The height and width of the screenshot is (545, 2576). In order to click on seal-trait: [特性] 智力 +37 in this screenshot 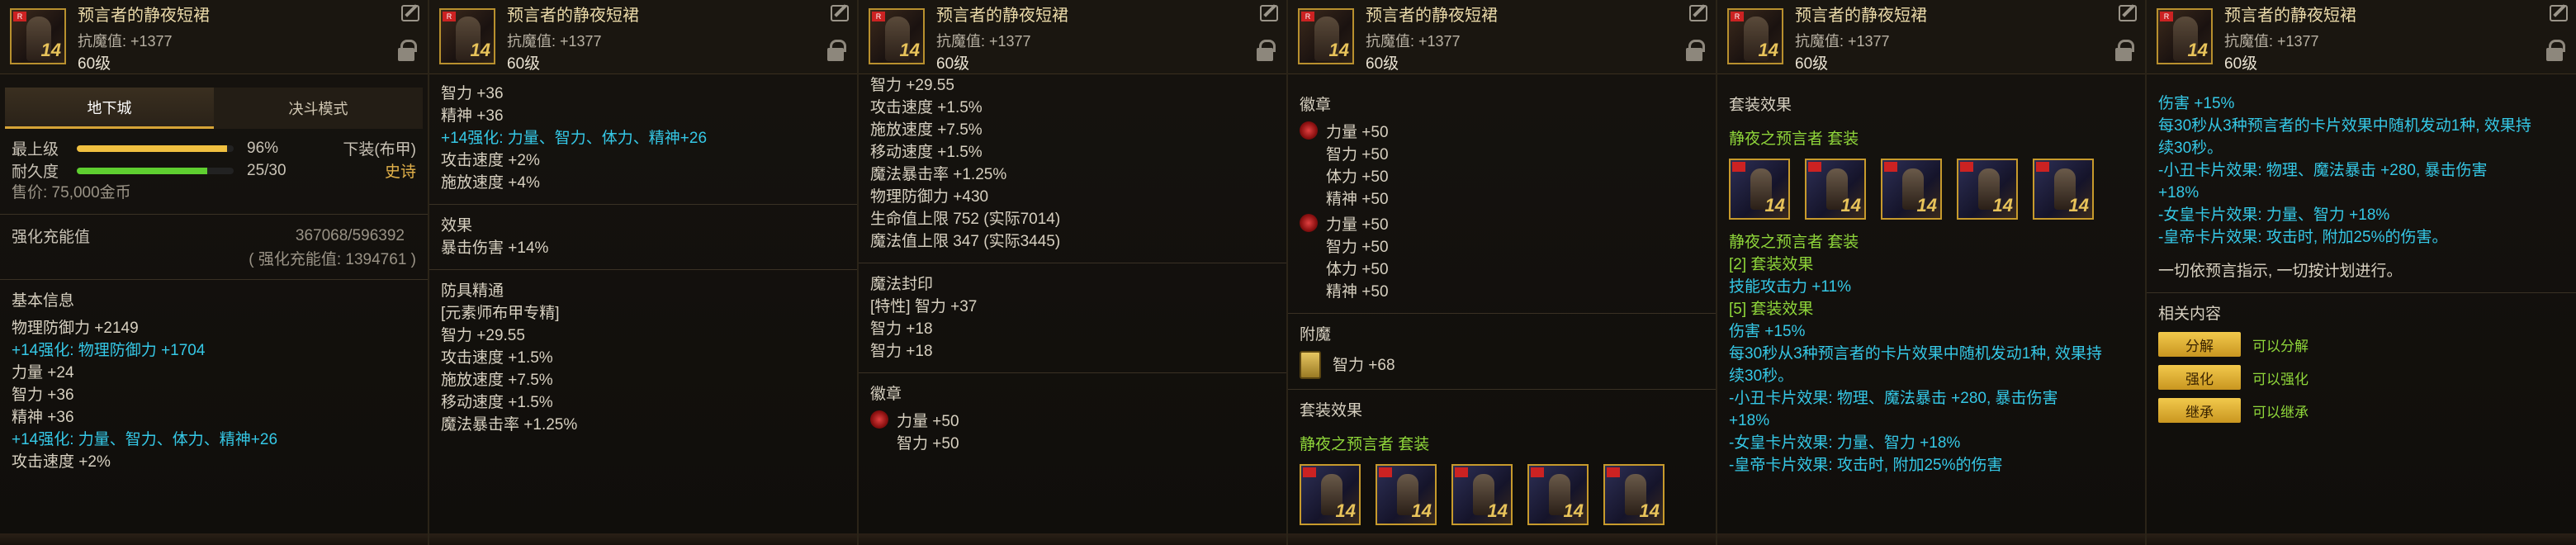, I will do `click(924, 307)`.